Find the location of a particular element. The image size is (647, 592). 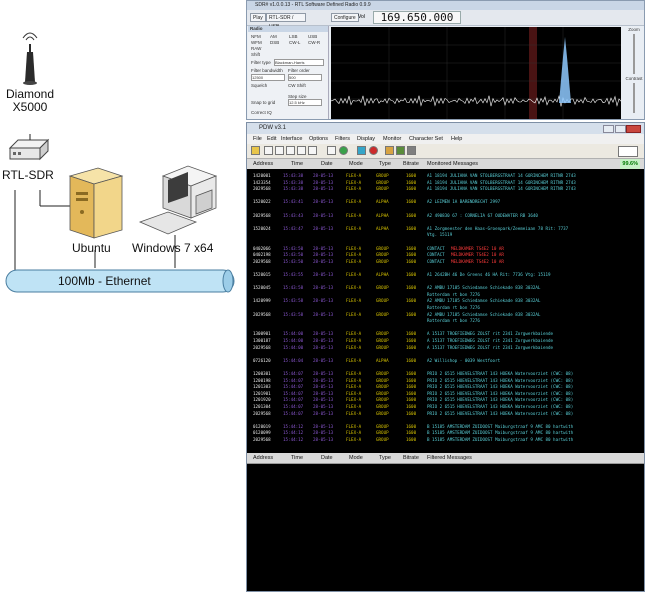

filtered-messages-list is located at coordinates (445, 527).